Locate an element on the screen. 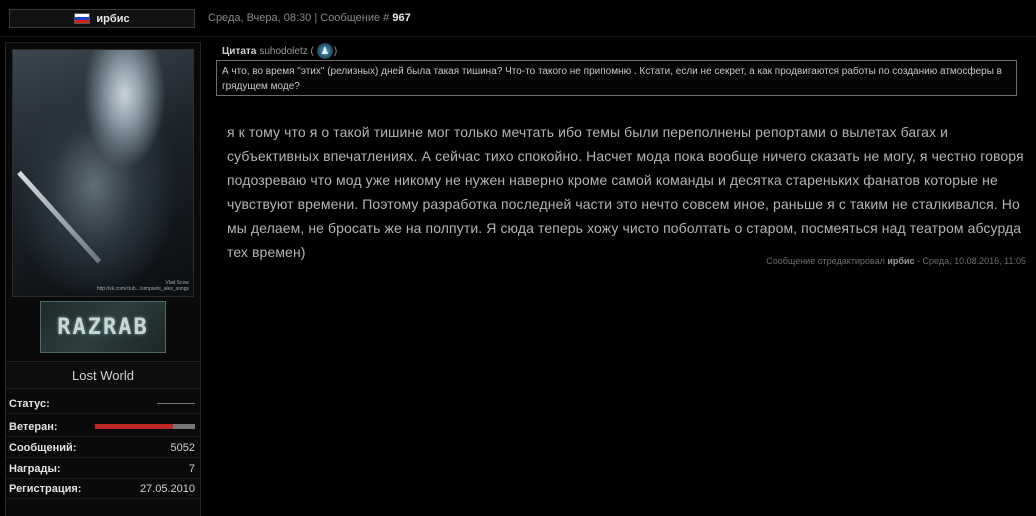 The height and width of the screenshot is (516, 1036). veteran-progress-bar is located at coordinates (145, 426).